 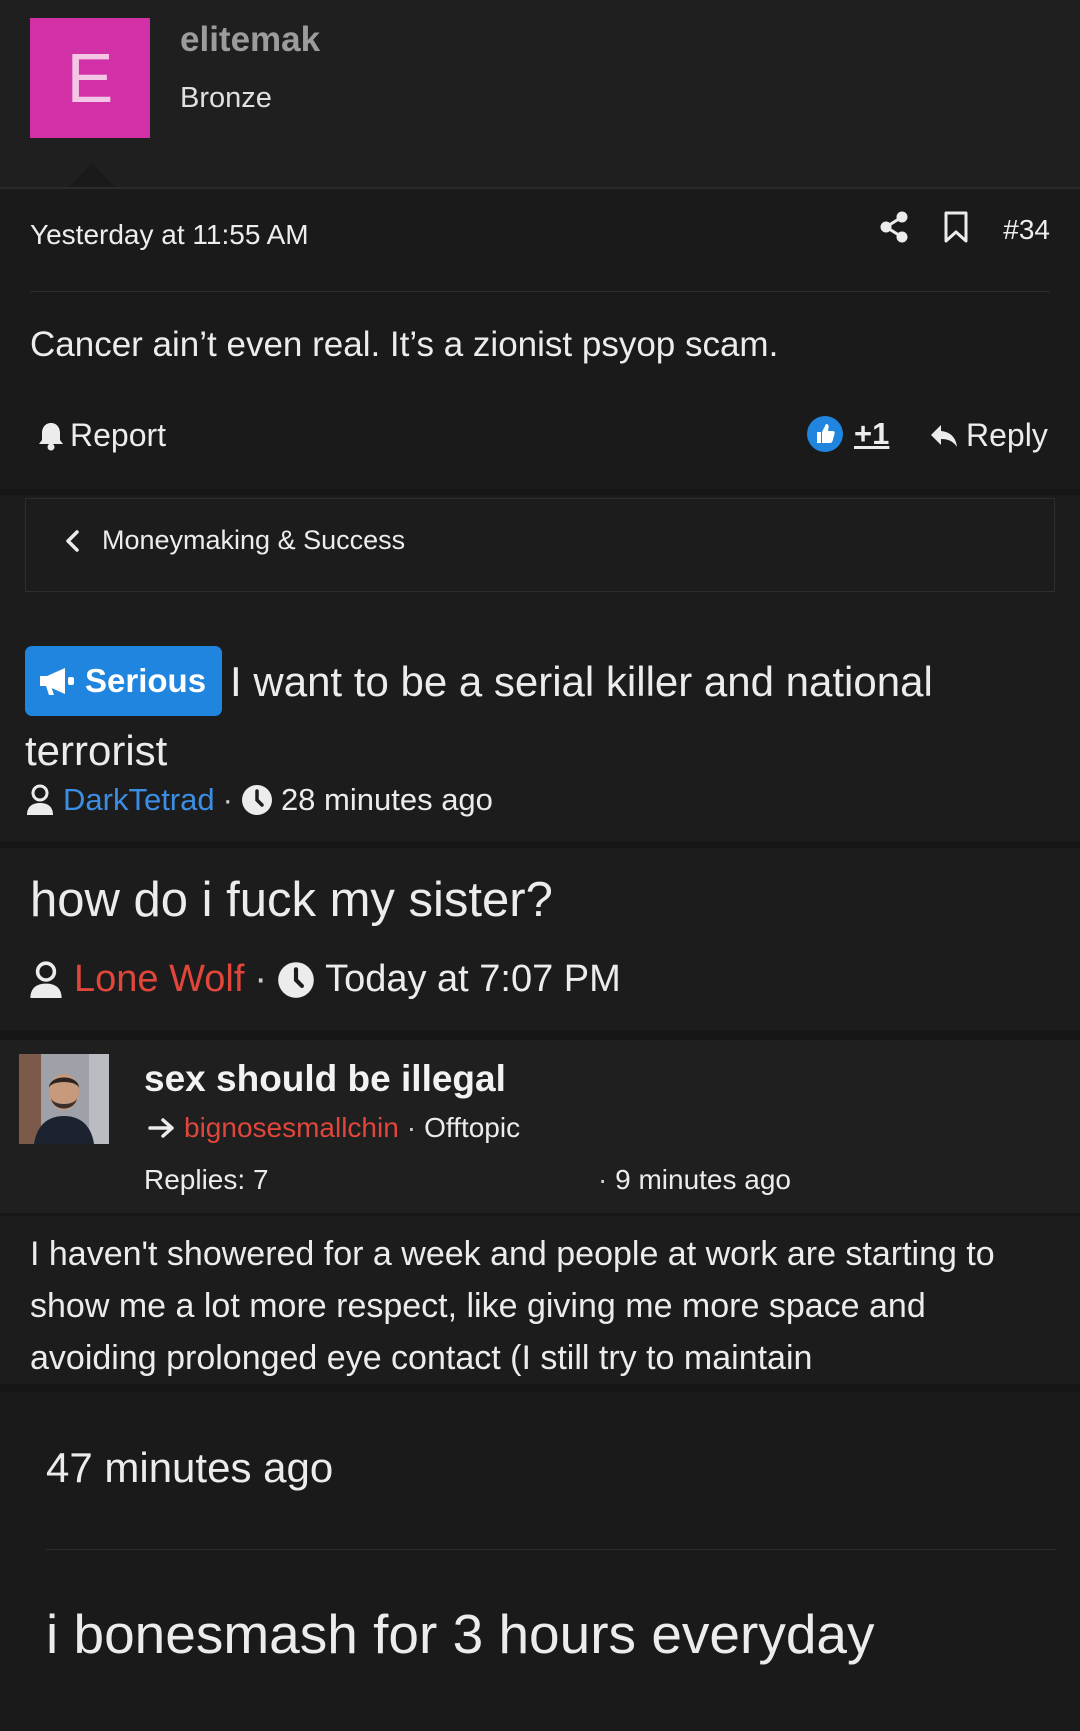 I want to click on share-icon, so click(x=894, y=229).